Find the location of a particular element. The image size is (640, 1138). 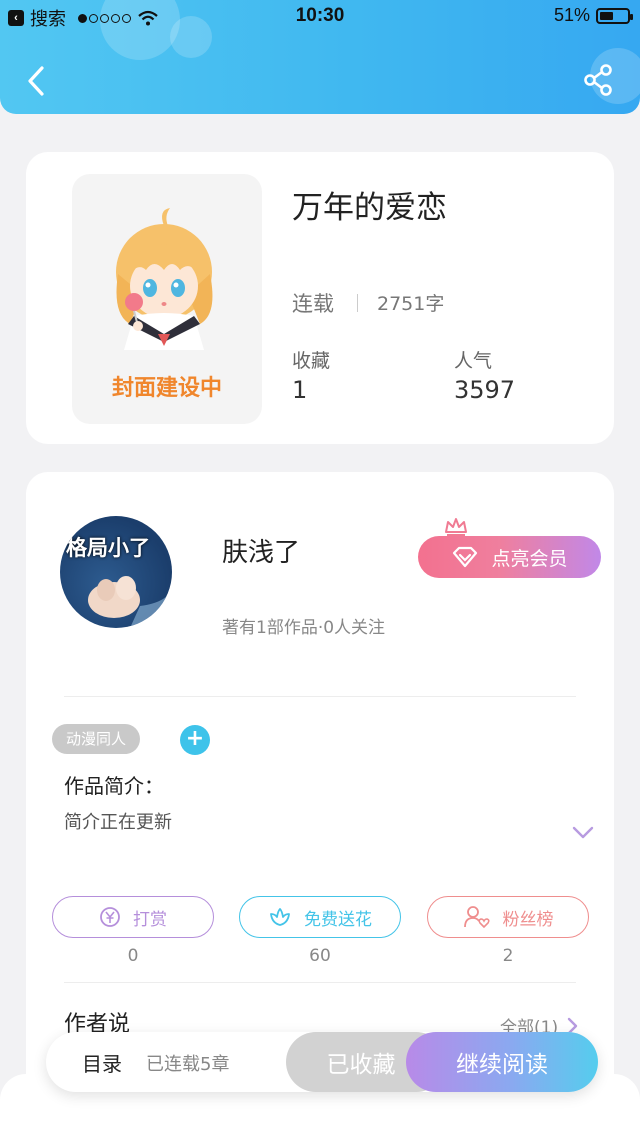

toc-button: 目录 is located at coordinates (102, 1062).